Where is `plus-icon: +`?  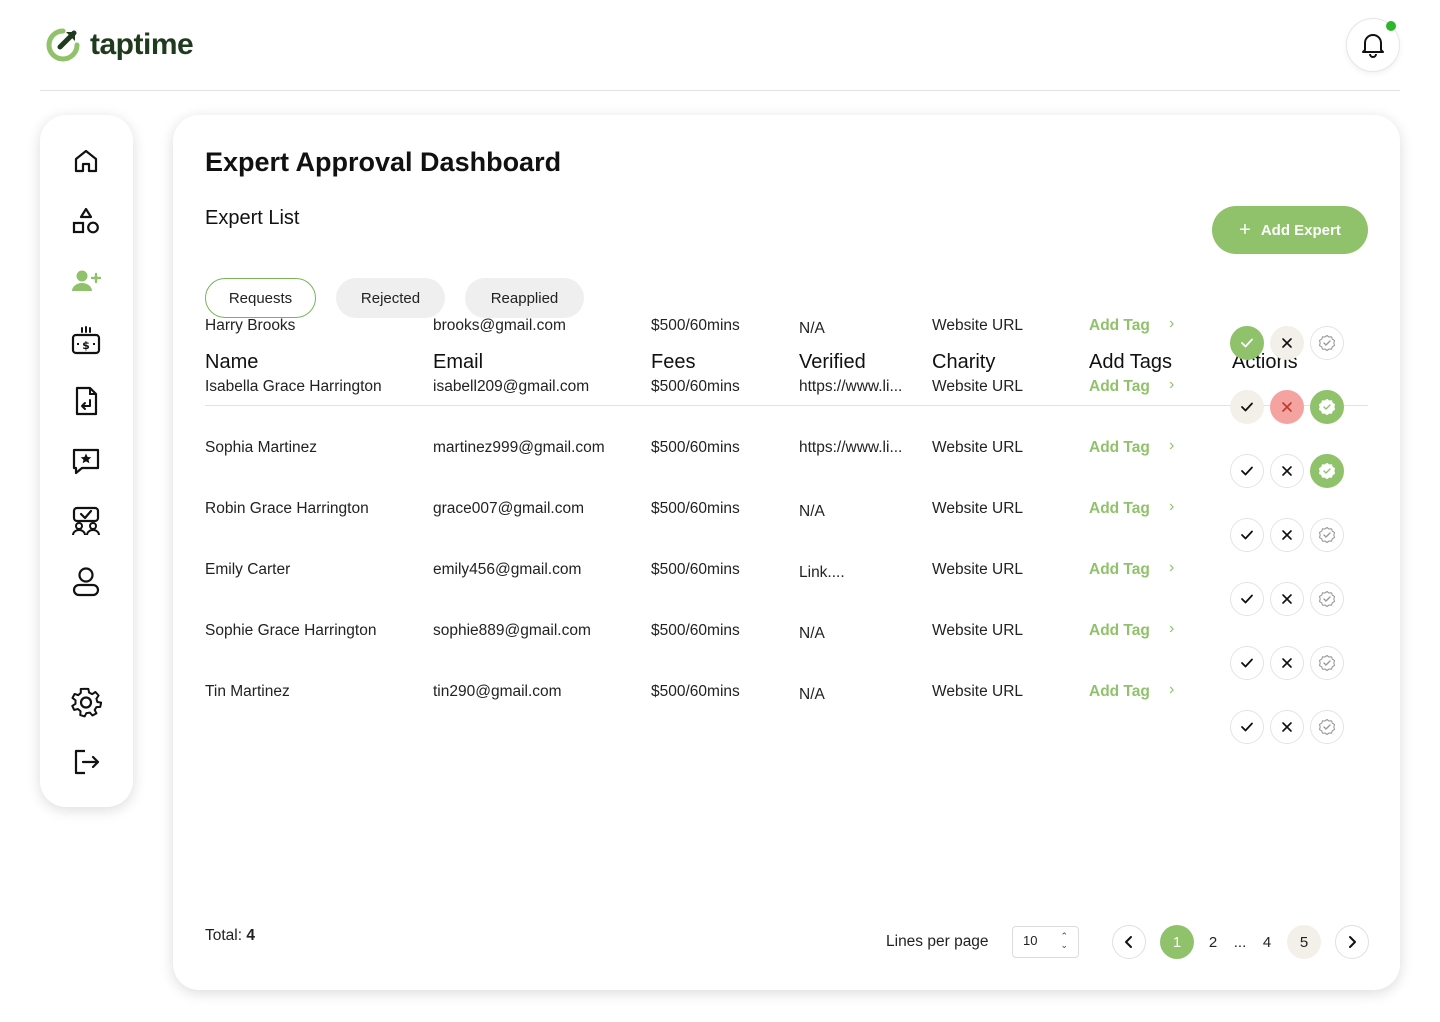 plus-icon: + is located at coordinates (1245, 230).